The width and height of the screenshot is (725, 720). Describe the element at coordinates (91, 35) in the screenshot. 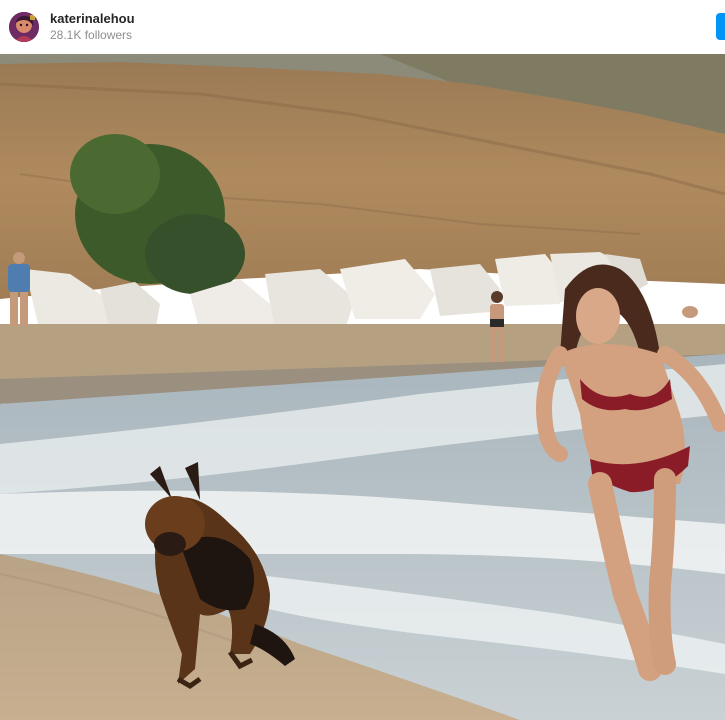

I see `followers-count: 28.1K followers` at that location.